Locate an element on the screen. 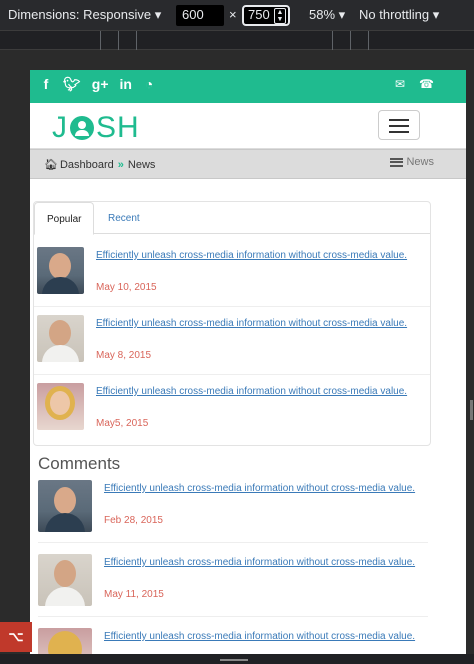 This screenshot has width=474, height=664. breadcrumb-dashboard: Dashboard is located at coordinates (87, 165).